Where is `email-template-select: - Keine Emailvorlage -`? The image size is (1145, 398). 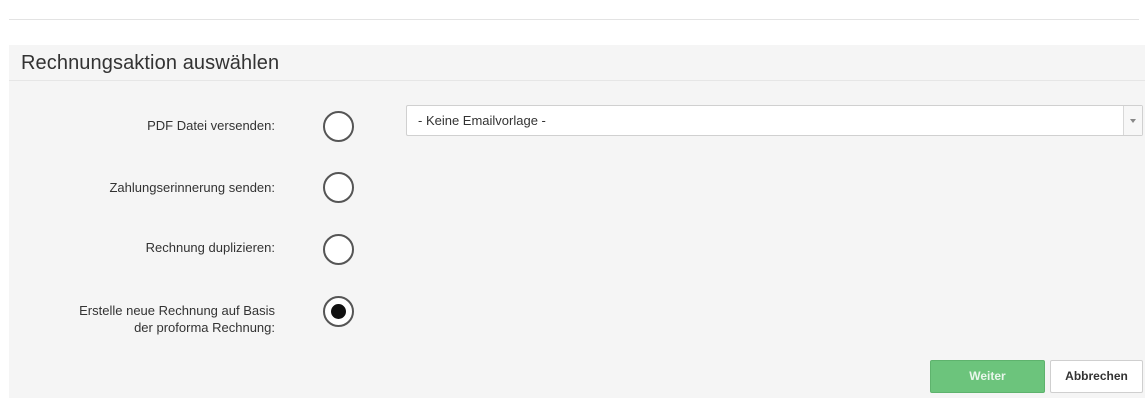 email-template-select: - Keine Emailvorlage - is located at coordinates (774, 120).